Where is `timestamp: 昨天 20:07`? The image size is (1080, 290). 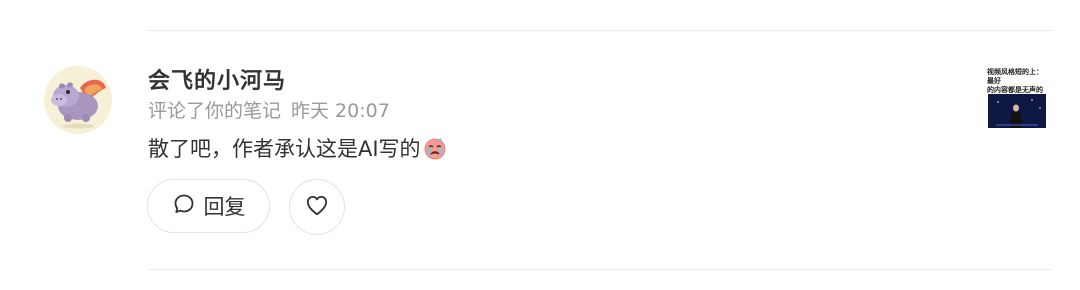 timestamp: 昨天 20:07 is located at coordinates (340, 111).